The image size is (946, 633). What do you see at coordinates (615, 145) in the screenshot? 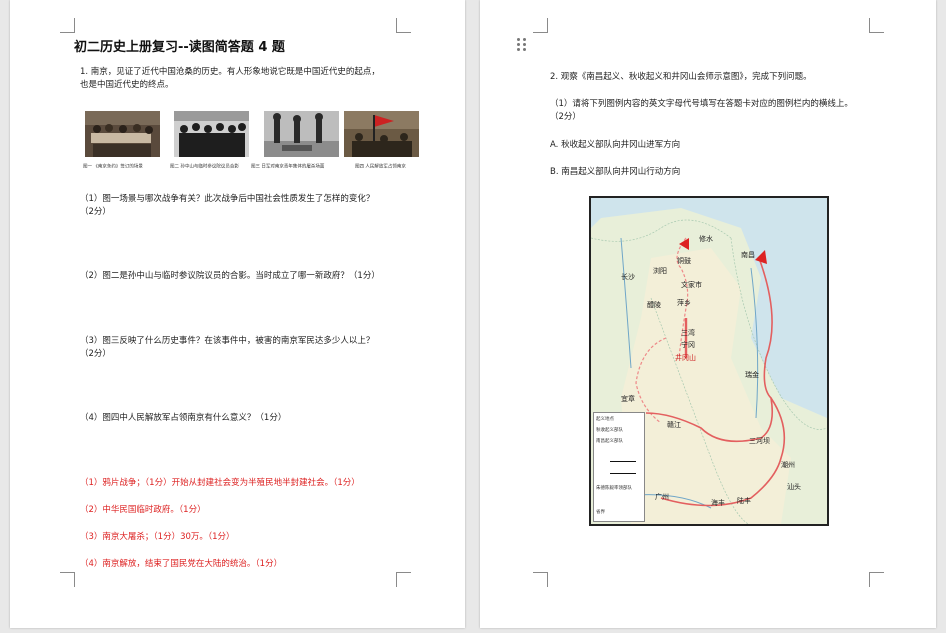
I see `option-a: A. 秋收起义部队向井冈山进军方向` at bounding box center [615, 145].